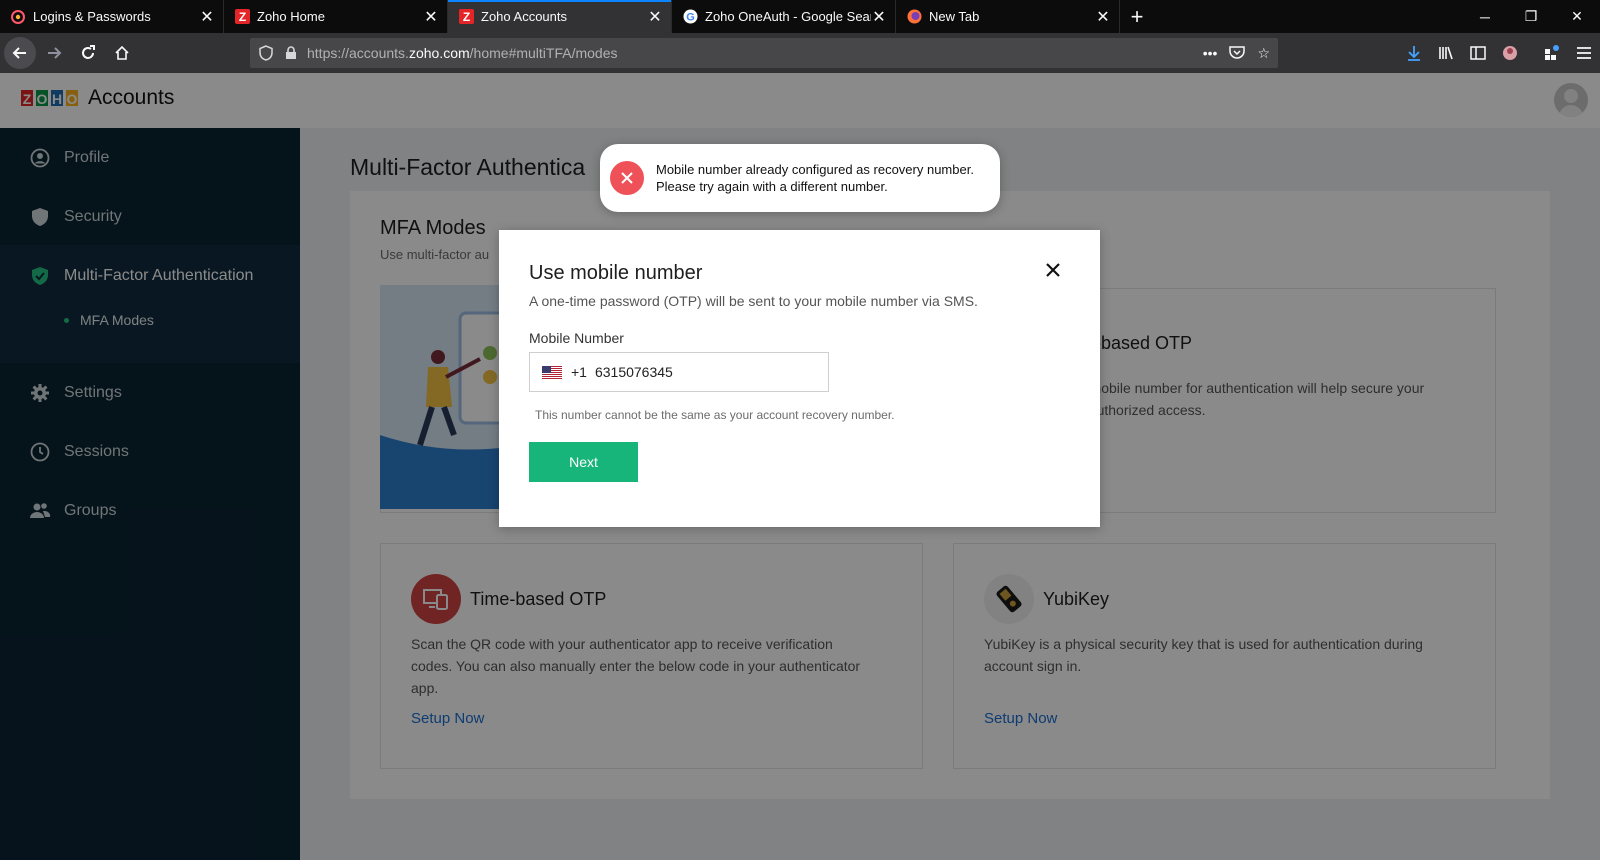 The image size is (1600, 860). Describe the element at coordinates (1008, 16) in the screenshot. I see `tab-new-tab: New Tab ✕` at that location.